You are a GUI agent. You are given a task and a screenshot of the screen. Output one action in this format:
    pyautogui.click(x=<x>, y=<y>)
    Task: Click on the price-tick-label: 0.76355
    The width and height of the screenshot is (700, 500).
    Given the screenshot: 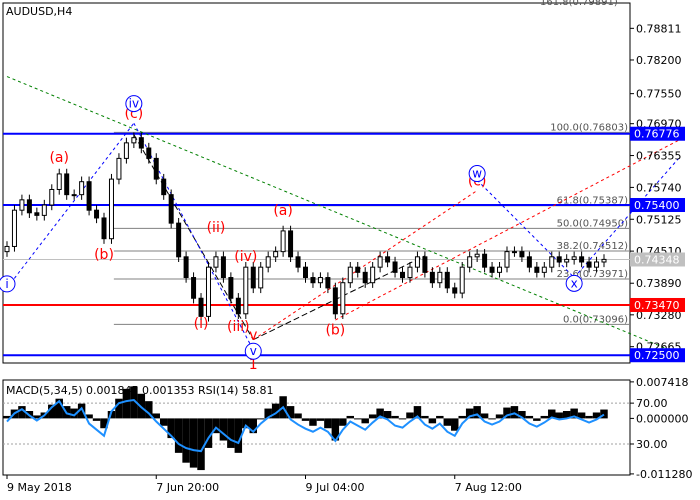 What is the action you would take?
    pyautogui.click(x=659, y=156)
    